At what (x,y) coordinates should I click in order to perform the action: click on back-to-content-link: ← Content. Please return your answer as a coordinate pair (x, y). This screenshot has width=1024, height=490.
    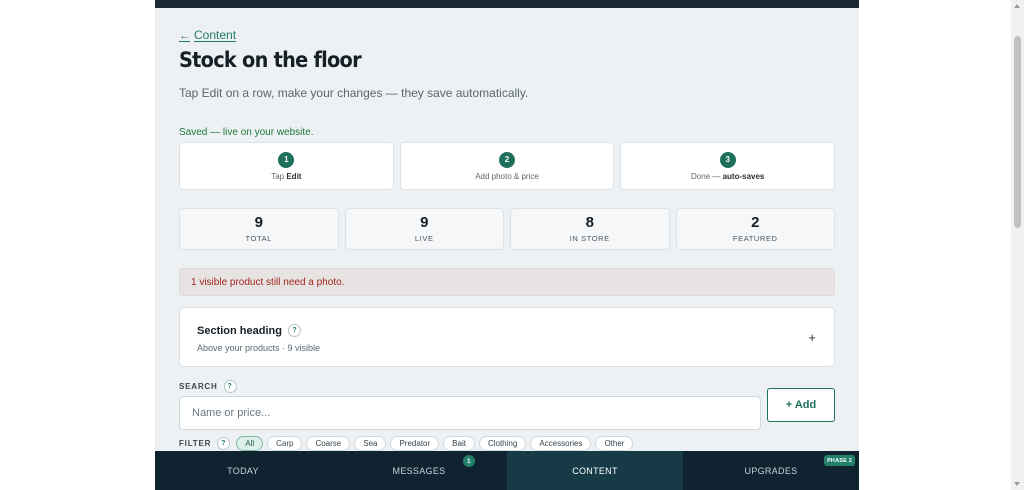
    Looking at the image, I should click on (207, 35).